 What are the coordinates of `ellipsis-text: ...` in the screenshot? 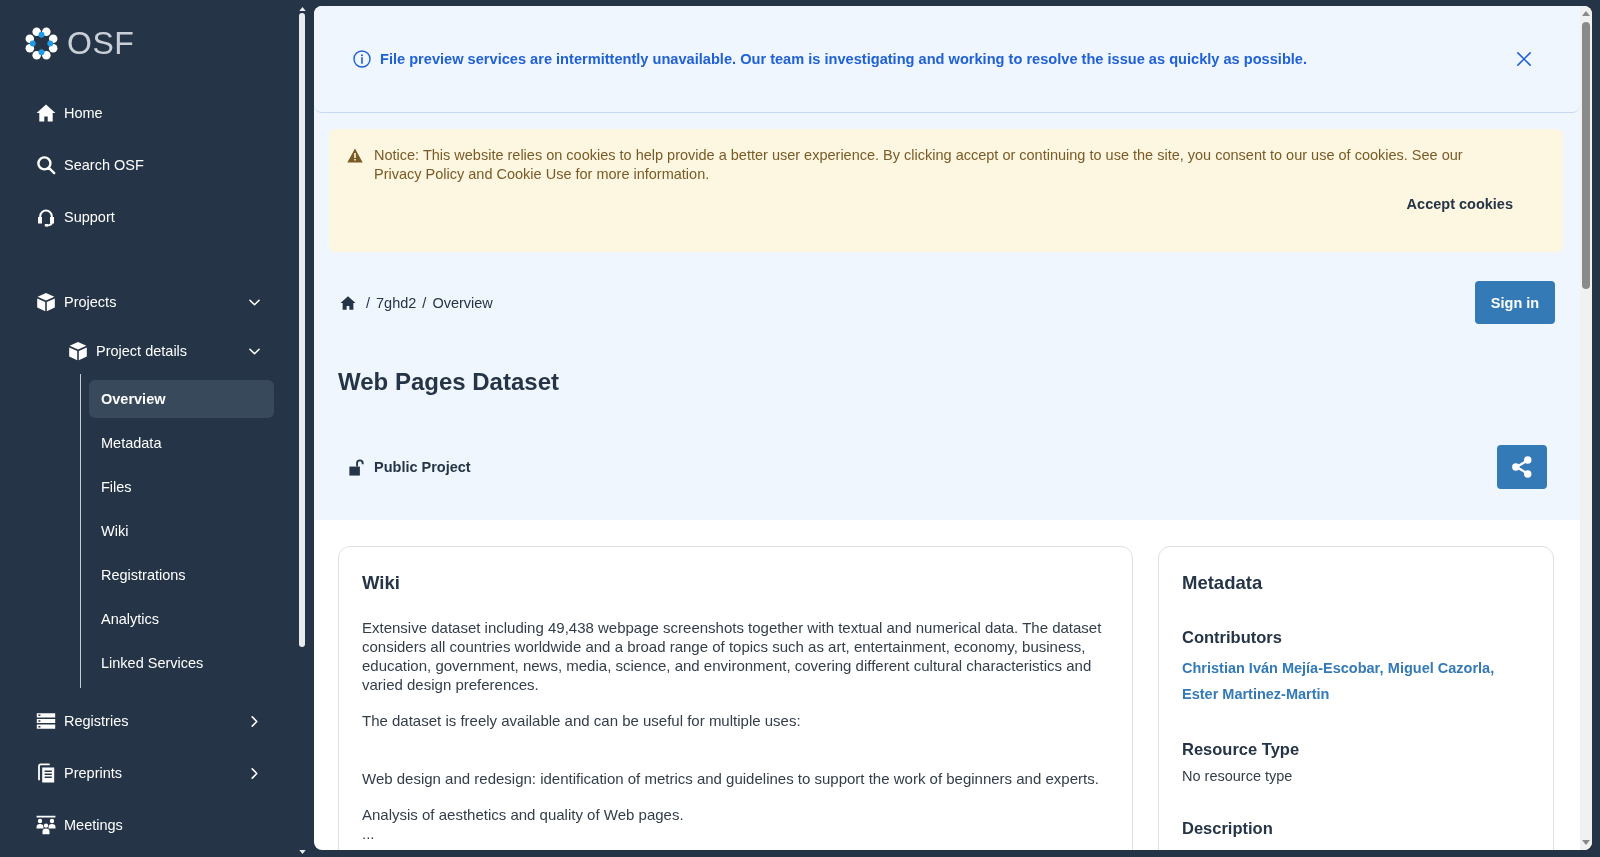 It's located at (368, 833).